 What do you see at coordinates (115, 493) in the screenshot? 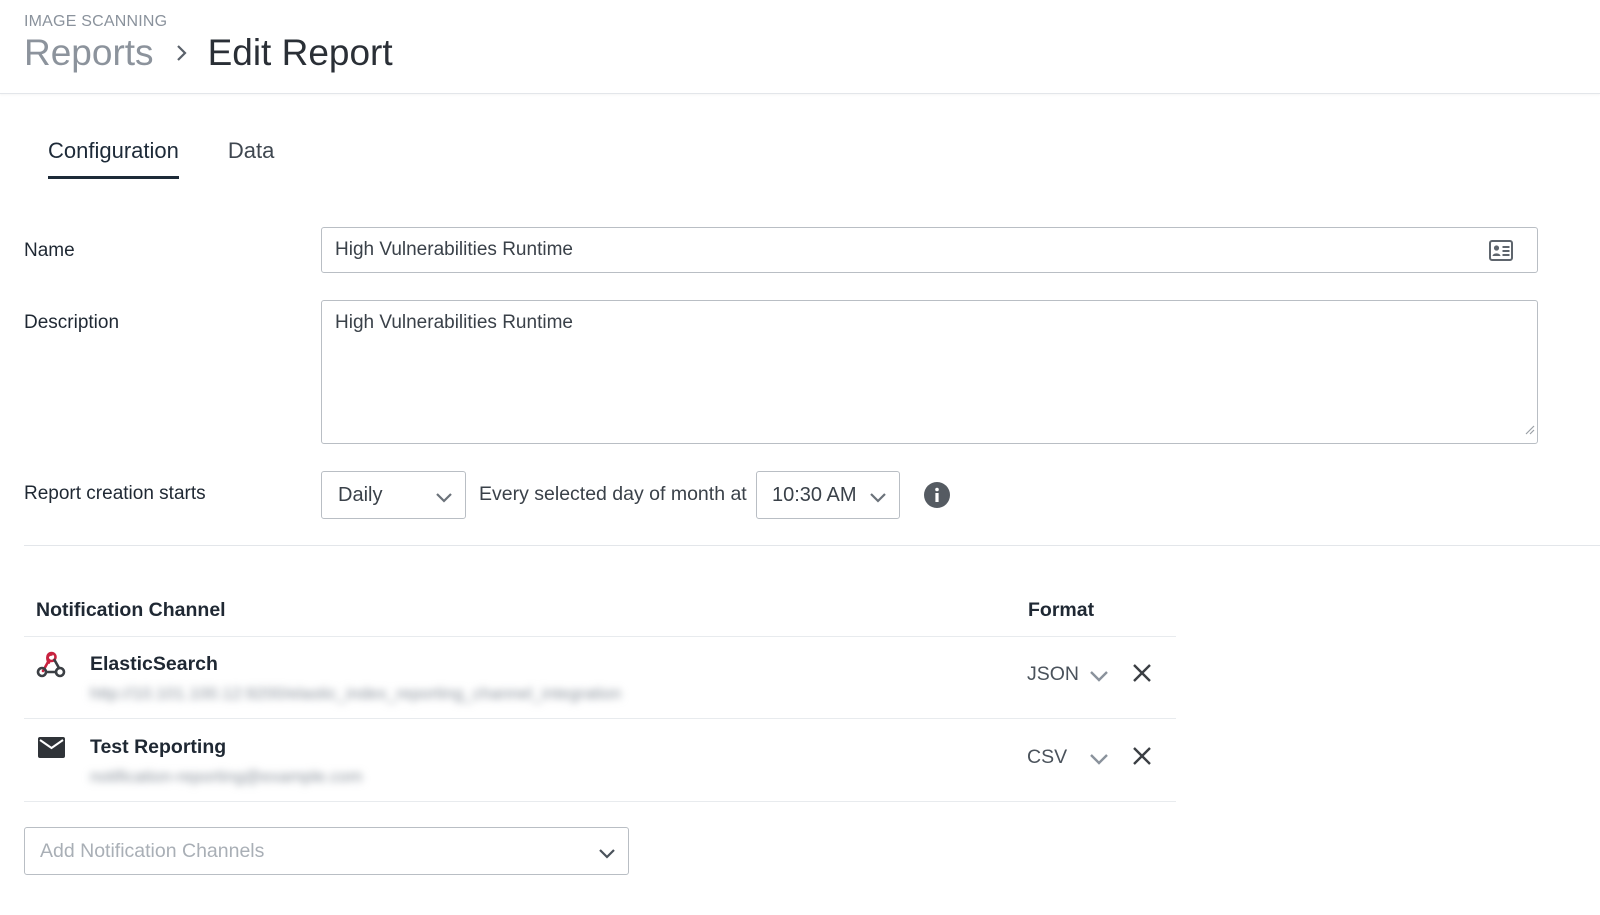
I see `schedule-label: Report creation starts` at bounding box center [115, 493].